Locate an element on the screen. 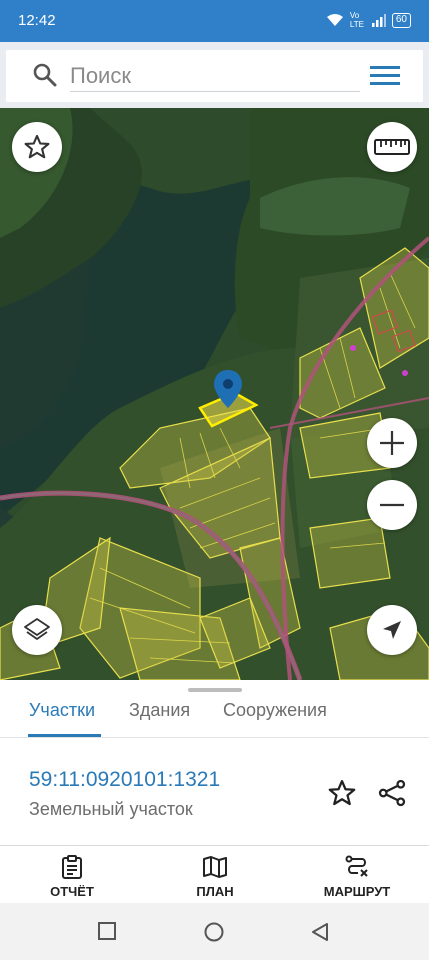 The height and width of the screenshot is (960, 429). signal-icon is located at coordinates (378, 20).